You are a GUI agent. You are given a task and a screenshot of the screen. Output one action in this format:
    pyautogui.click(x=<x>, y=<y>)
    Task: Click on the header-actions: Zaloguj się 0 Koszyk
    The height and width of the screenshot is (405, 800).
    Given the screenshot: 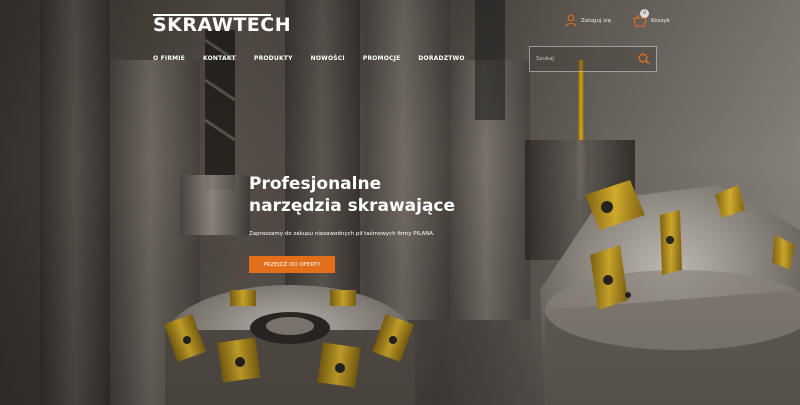 What is the action you would take?
    pyautogui.click(x=617, y=18)
    